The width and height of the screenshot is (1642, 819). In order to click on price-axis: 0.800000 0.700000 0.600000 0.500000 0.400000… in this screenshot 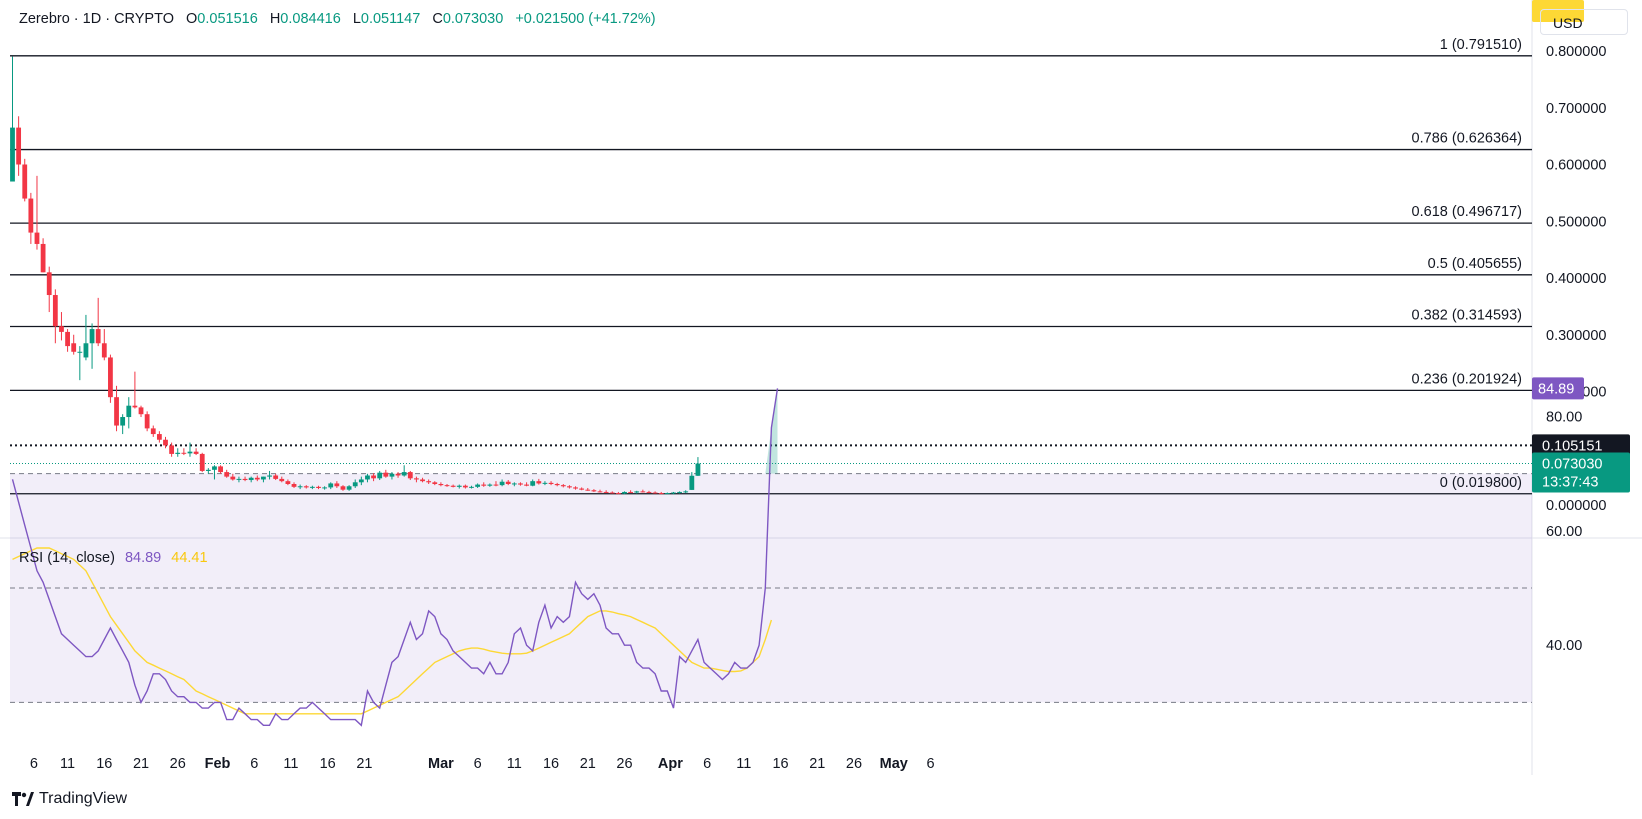, I will do `click(1576, 349)`.